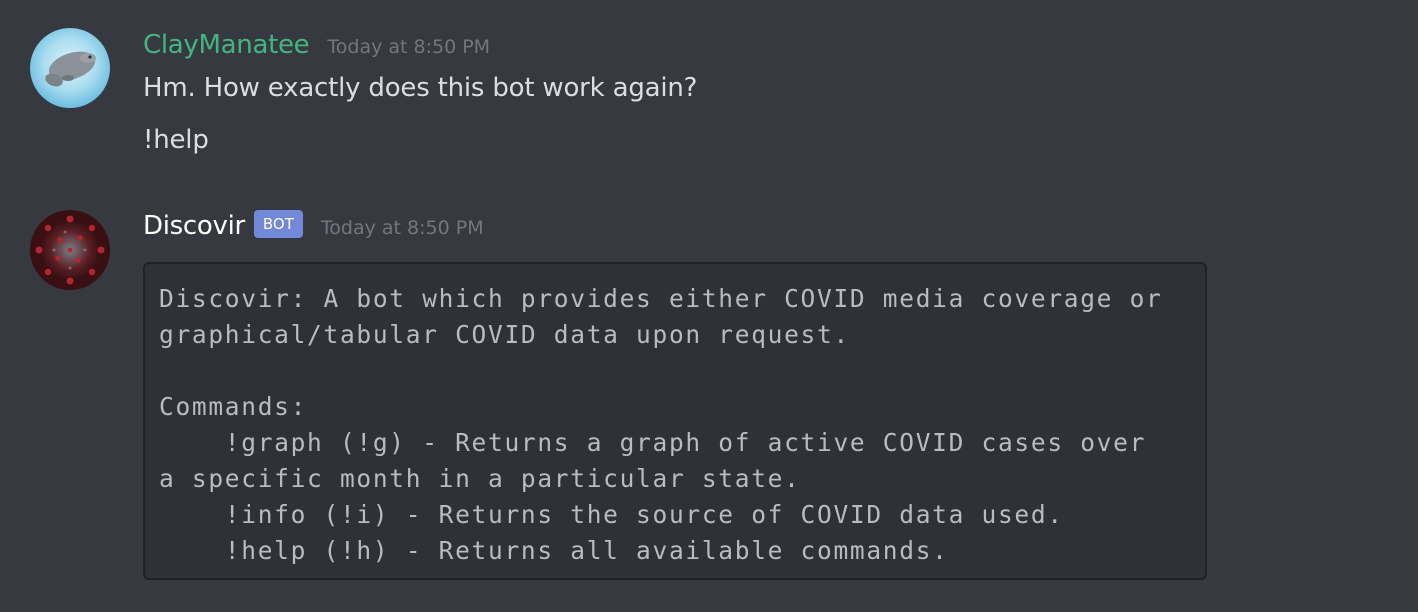  I want to click on coronavirus-avatar-icon, so click(70, 250).